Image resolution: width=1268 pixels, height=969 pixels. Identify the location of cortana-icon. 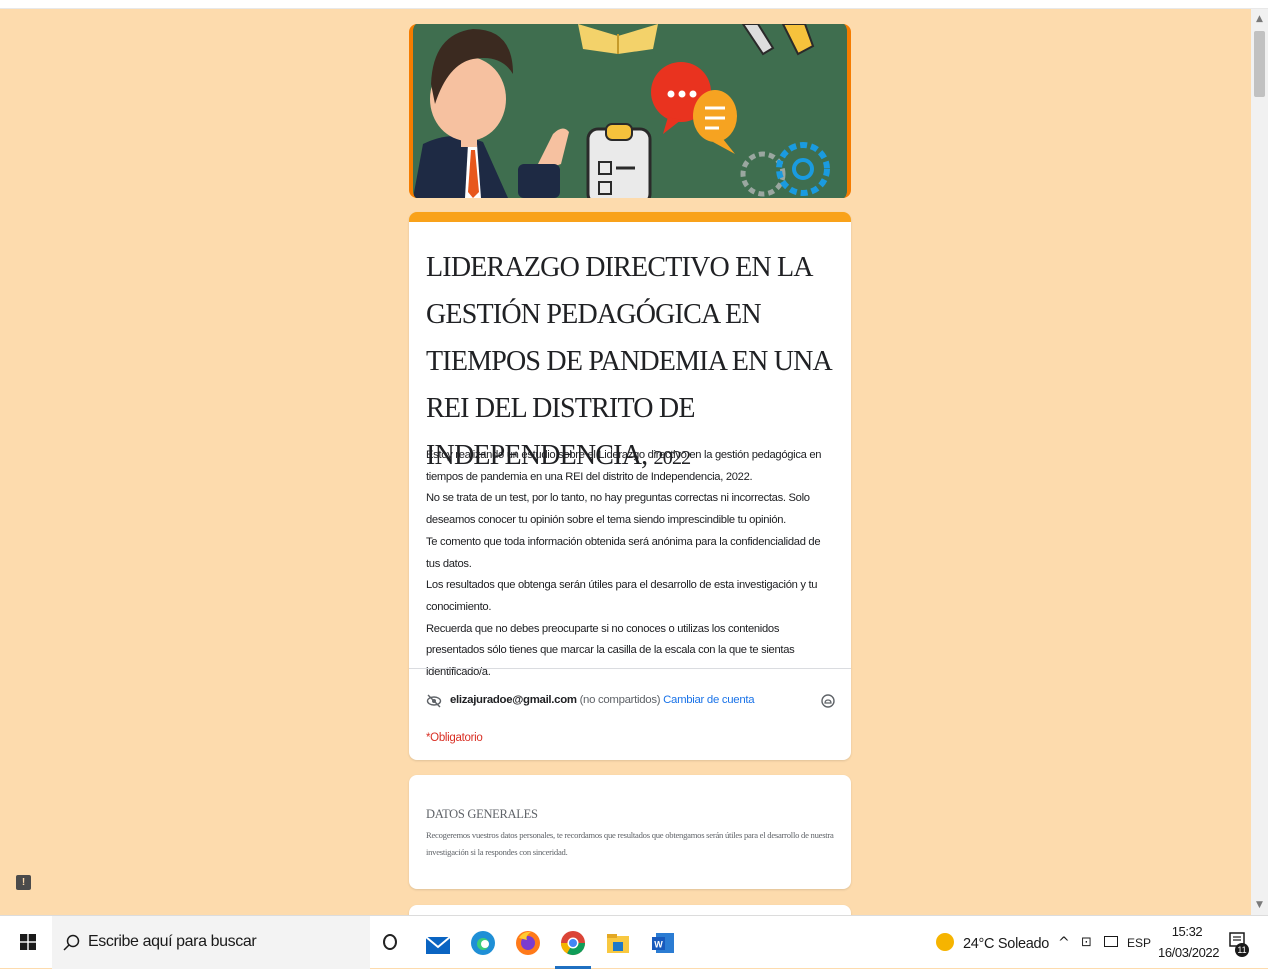
(390, 942).